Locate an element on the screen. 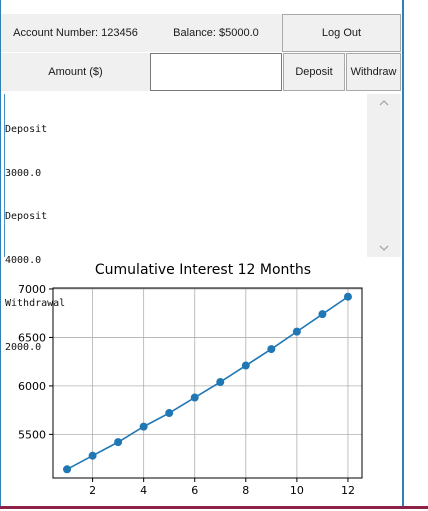 This screenshot has width=428, height=511. amount-label: Amount ($) is located at coordinates (75, 72).